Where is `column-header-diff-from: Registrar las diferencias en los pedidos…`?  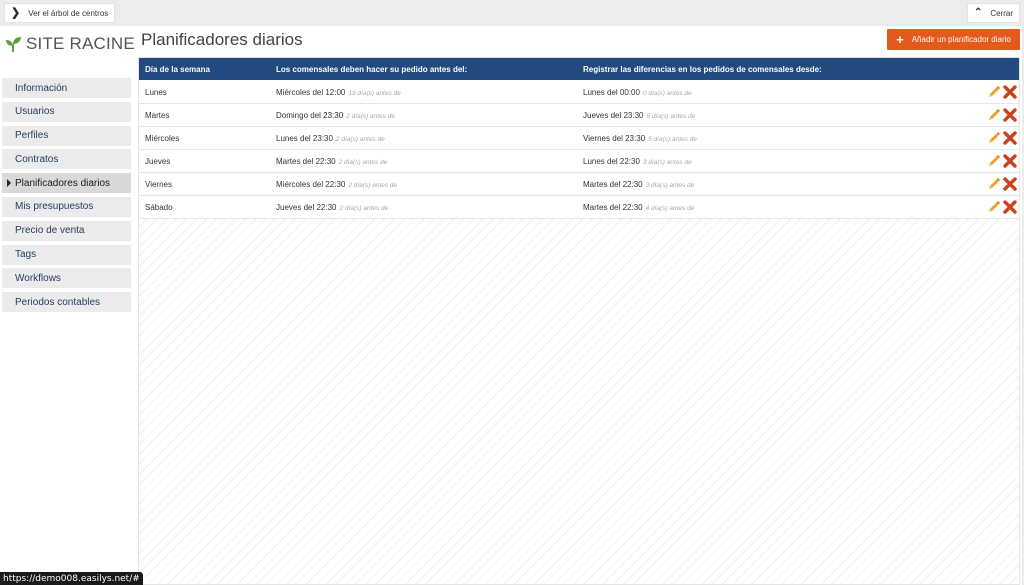 column-header-diff-from: Registrar las diferencias en los pedidos… is located at coordinates (702, 69).